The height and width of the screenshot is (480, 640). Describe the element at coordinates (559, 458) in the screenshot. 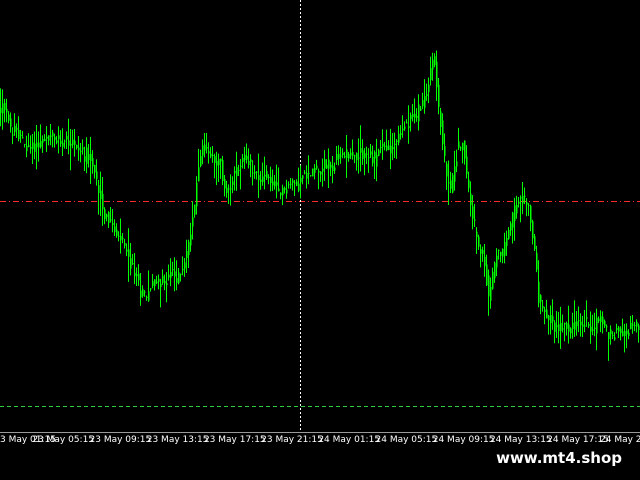

I see `watermark-label: www.mt4.shop` at that location.